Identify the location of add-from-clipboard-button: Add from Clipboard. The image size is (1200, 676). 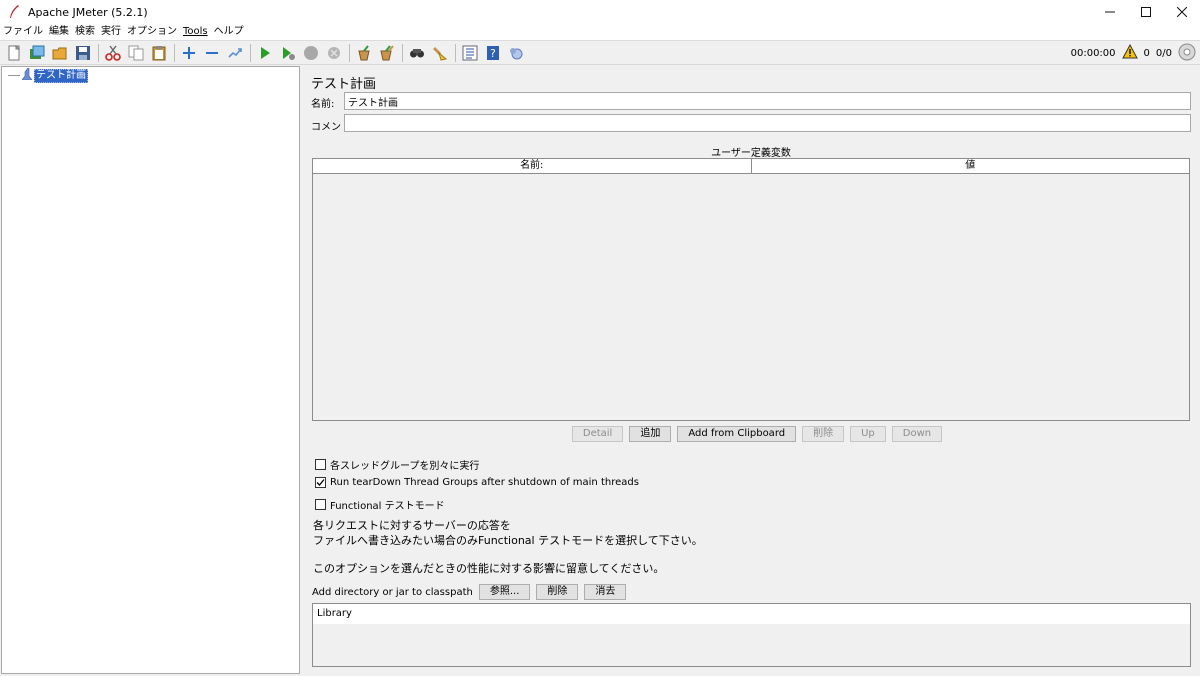
(737, 434).